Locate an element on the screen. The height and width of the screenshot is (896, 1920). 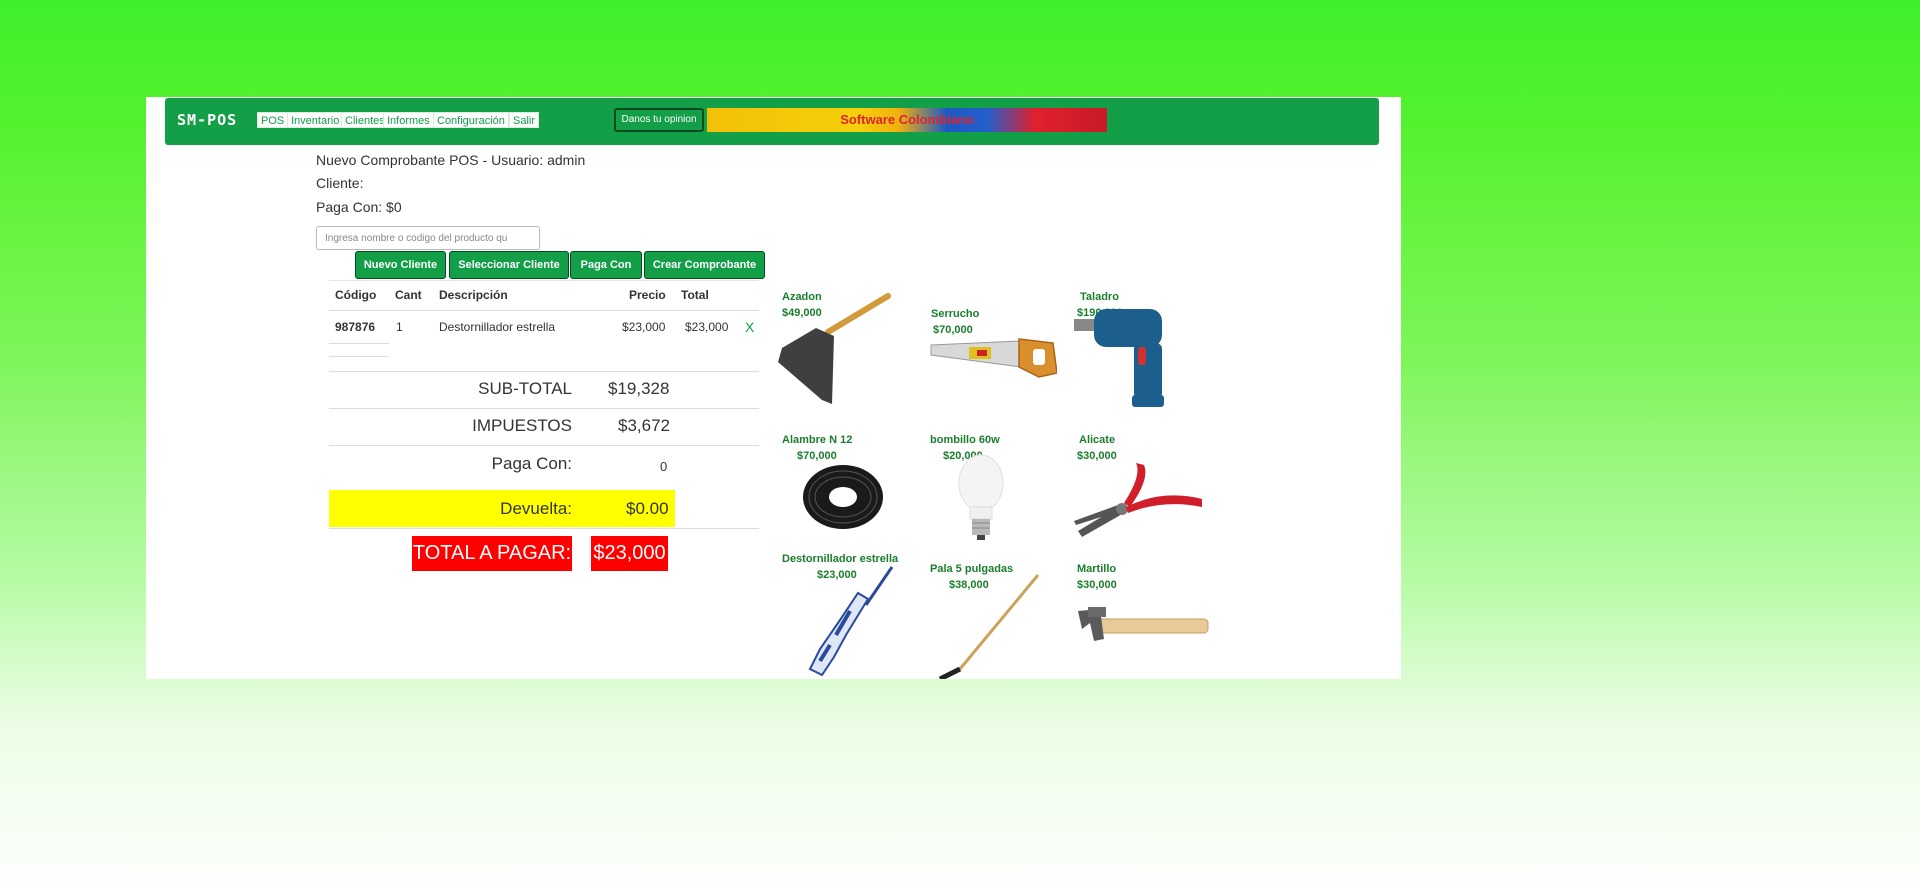
feedback-button: Danos tu opinion is located at coordinates (659, 120).